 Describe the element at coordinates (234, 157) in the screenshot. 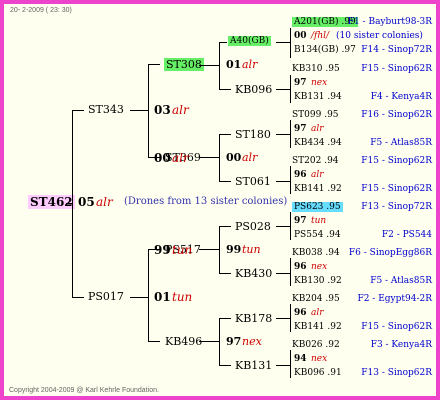

I see `gen3-num-2: 00` at that location.